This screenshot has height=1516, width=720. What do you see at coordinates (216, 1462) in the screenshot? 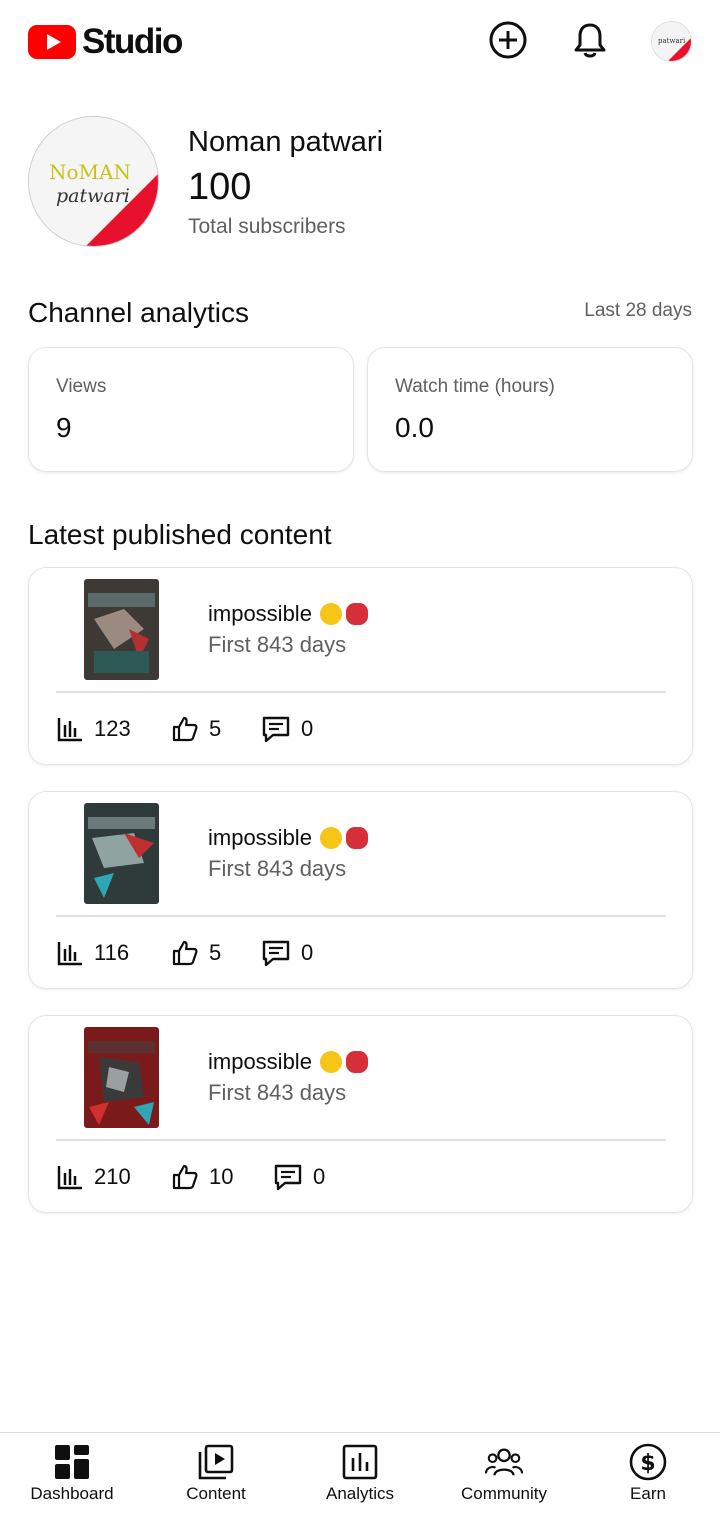
I see `content-icon` at bounding box center [216, 1462].